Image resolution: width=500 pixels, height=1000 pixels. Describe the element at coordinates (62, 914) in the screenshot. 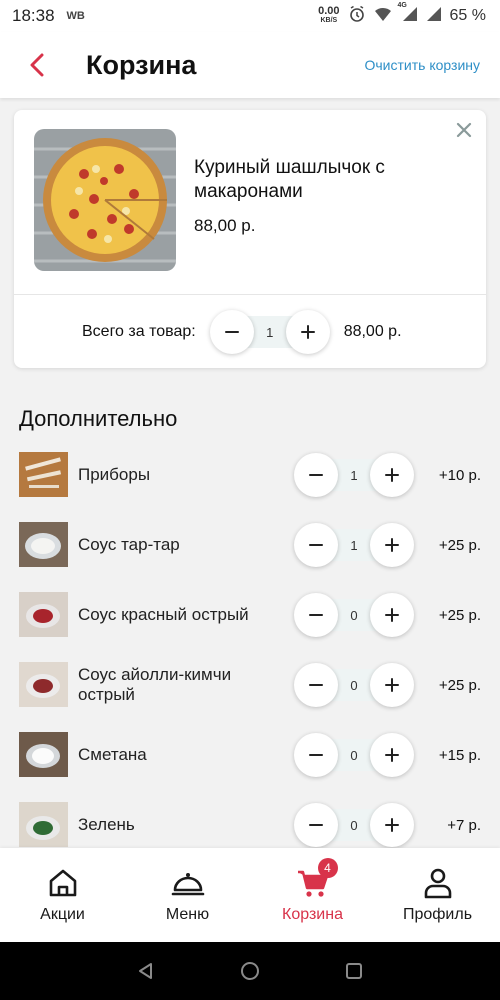

I see `nav-label: Акции` at that location.